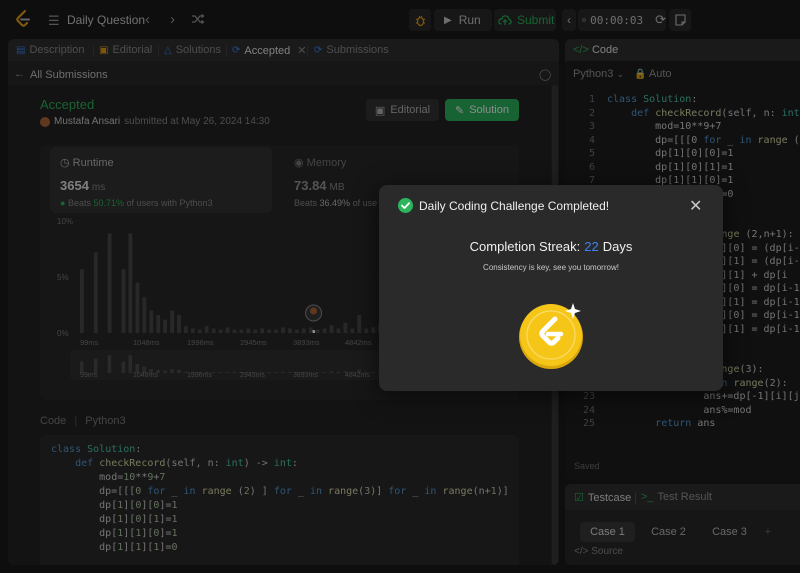 The height and width of the screenshot is (573, 800). I want to click on modal-message: Consistency is key, see you tomorrow!, so click(551, 267).